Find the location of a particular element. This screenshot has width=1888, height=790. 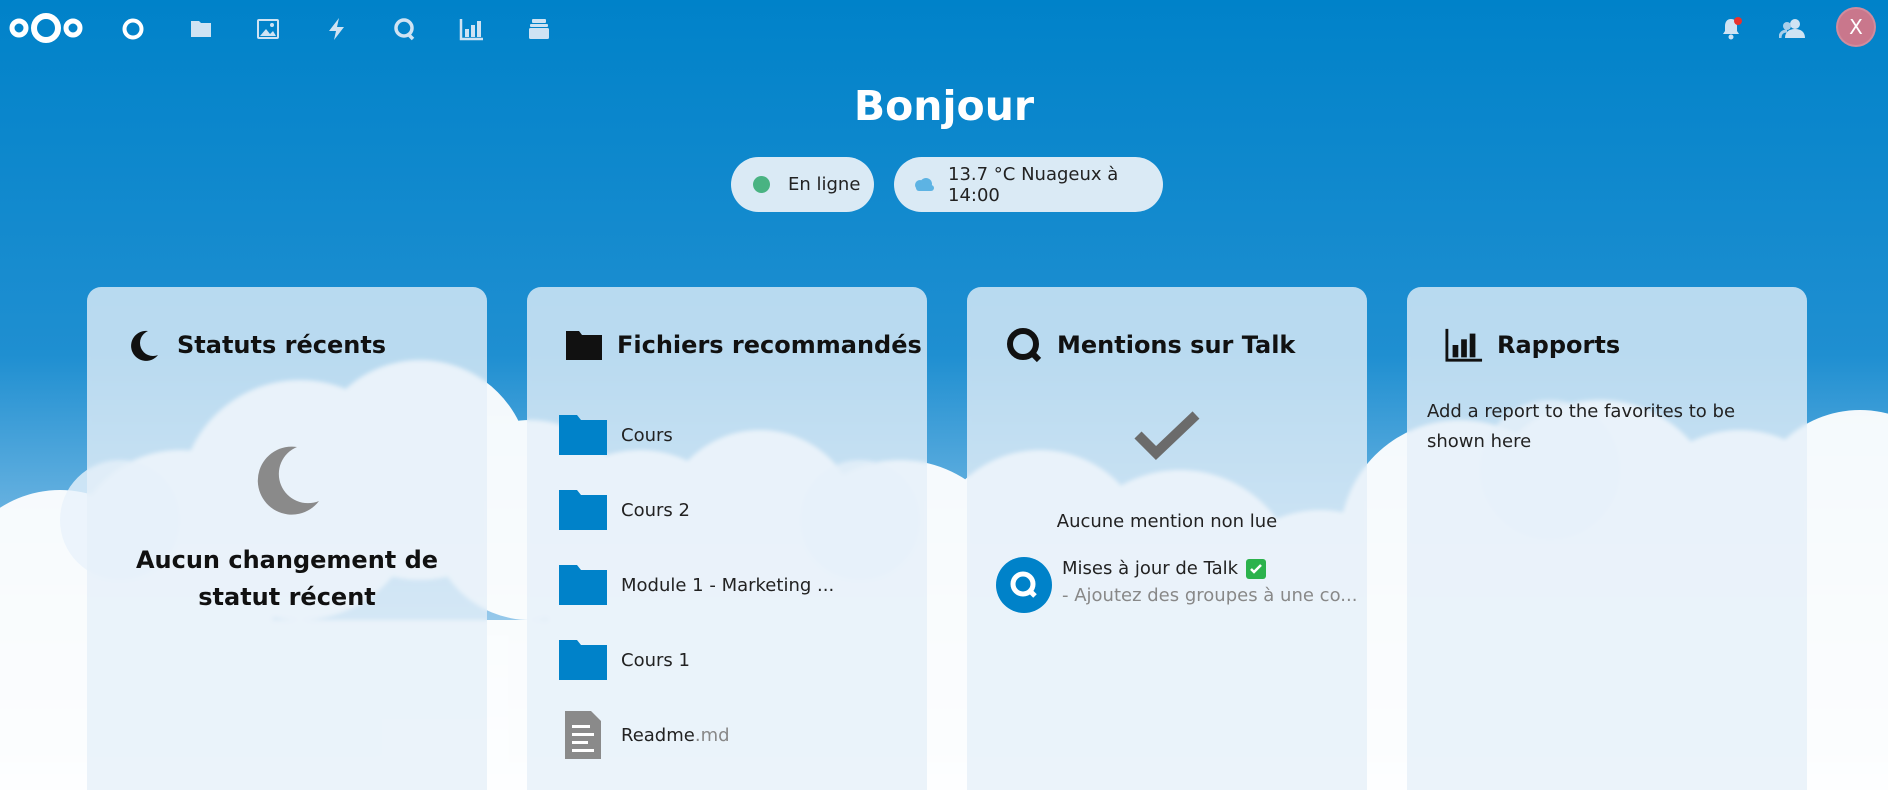

list-item: Readme .md is located at coordinates (732, 735).